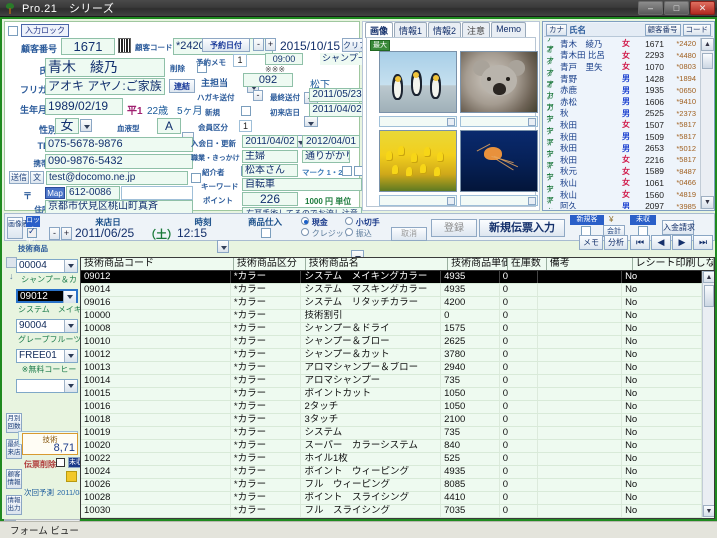 This screenshot has width=717, height=538. What do you see at coordinates (391, 381) in the screenshot?
I see `grid-row: 10014 *カラー アロマシャンプー 735 0 No` at bounding box center [391, 381].